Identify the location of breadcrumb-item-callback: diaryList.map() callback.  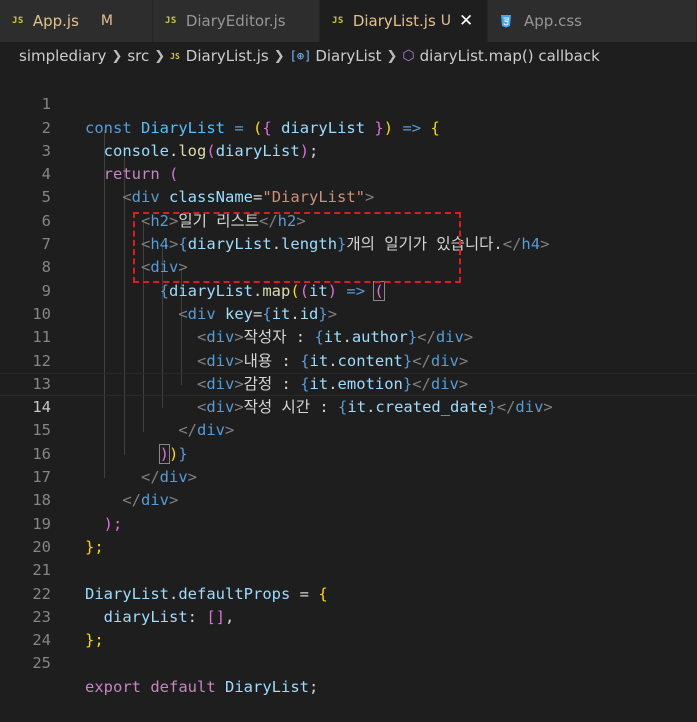
(510, 56).